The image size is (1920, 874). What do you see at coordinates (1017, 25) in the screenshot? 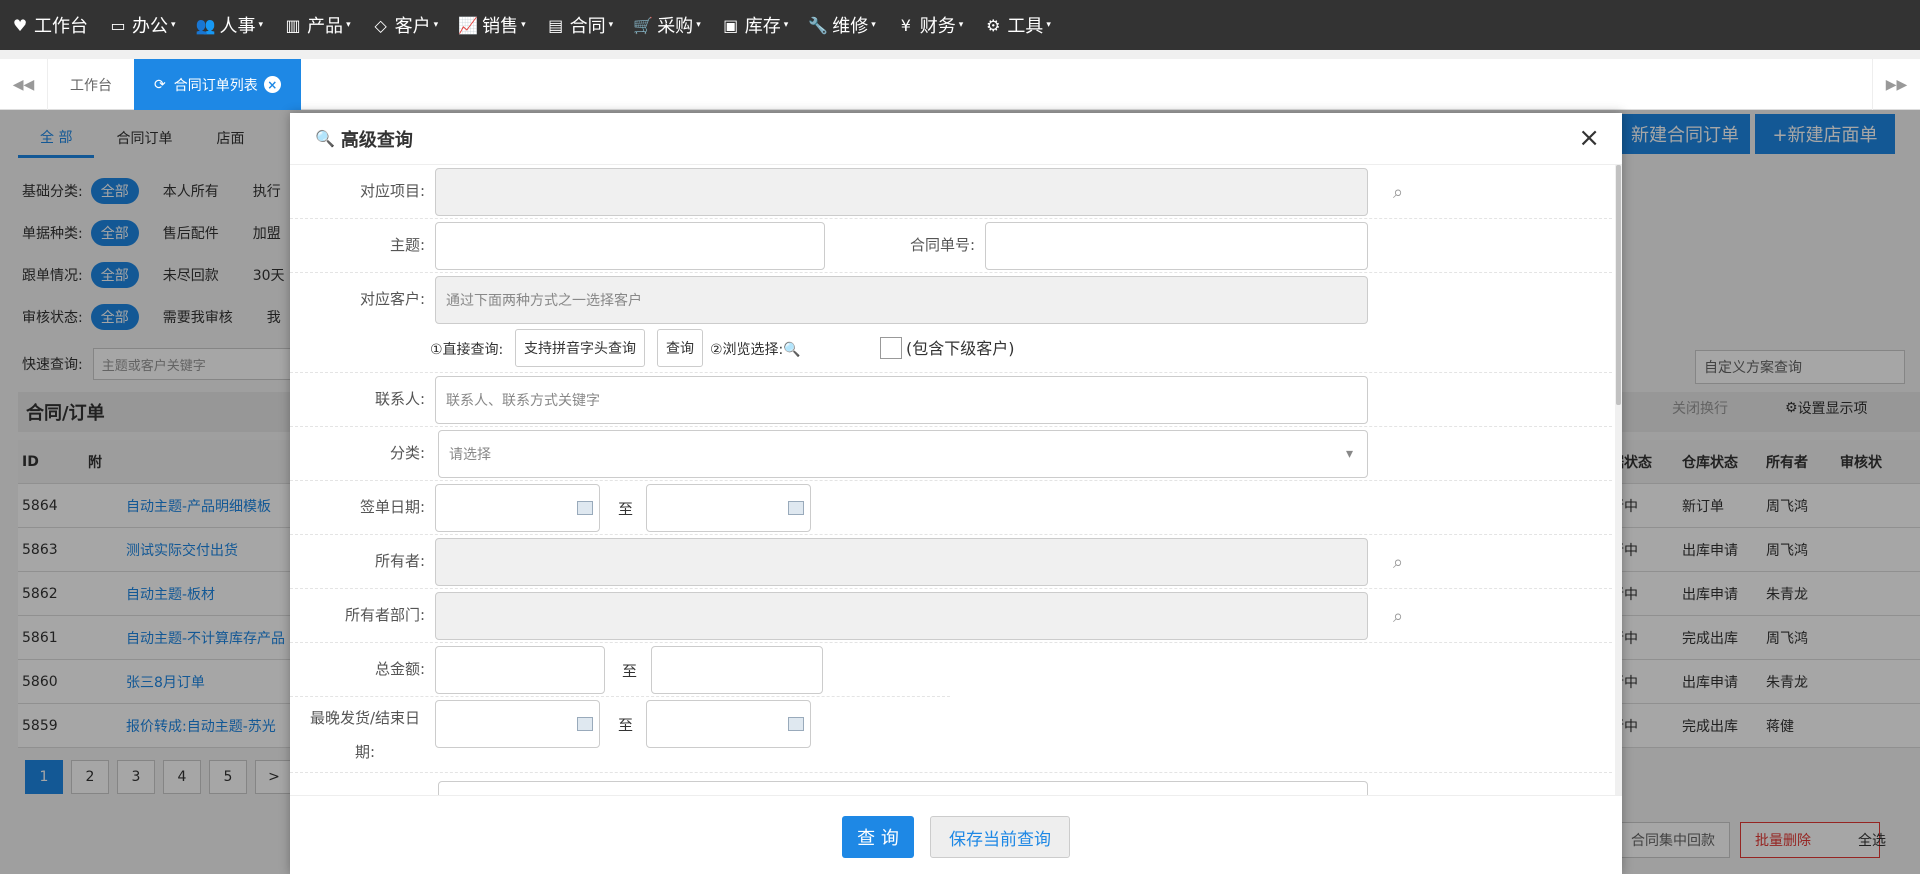
I see `nav-item-11: ⚙ 工具 ▾` at bounding box center [1017, 25].